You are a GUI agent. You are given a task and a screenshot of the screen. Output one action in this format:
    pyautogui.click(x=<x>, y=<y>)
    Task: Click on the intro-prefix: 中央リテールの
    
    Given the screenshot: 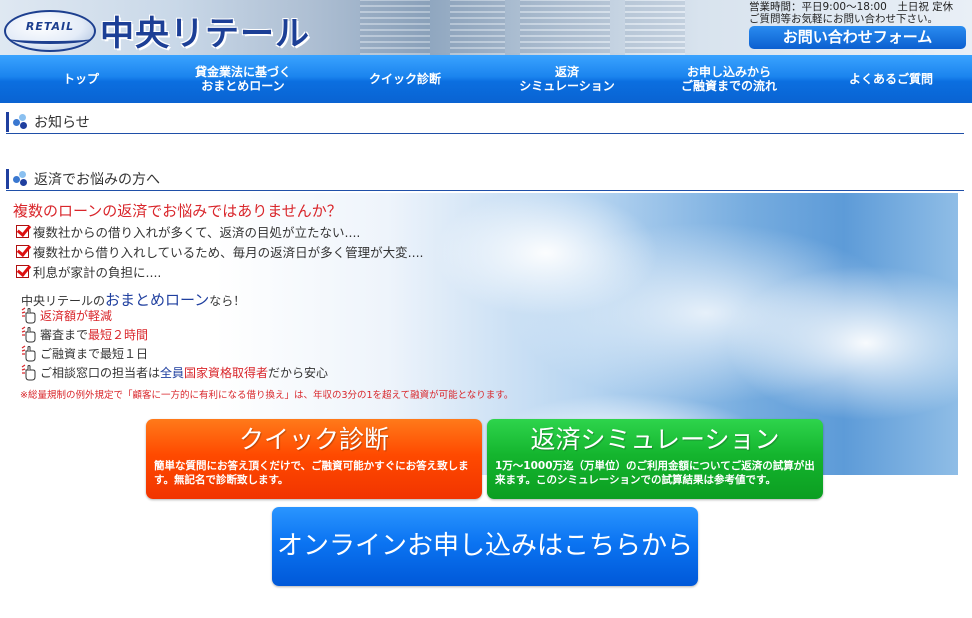 What is the action you would take?
    pyautogui.click(x=63, y=301)
    